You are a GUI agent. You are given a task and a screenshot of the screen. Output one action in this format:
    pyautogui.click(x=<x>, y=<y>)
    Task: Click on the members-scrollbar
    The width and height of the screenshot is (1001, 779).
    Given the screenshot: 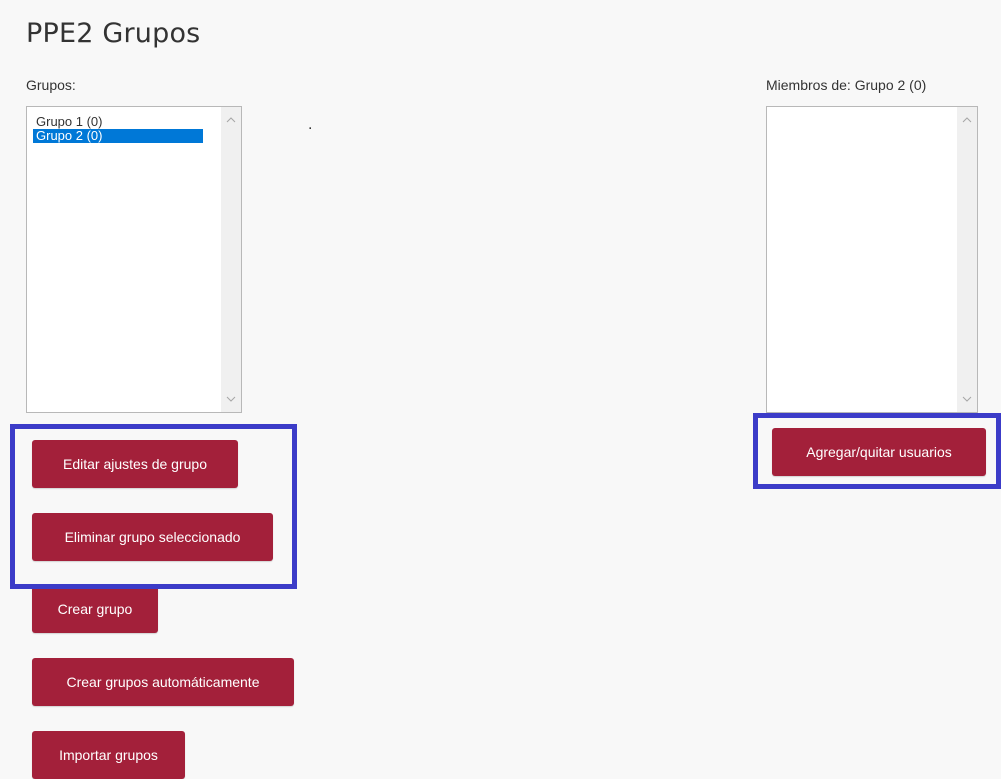 What is the action you would take?
    pyautogui.click(x=967, y=259)
    